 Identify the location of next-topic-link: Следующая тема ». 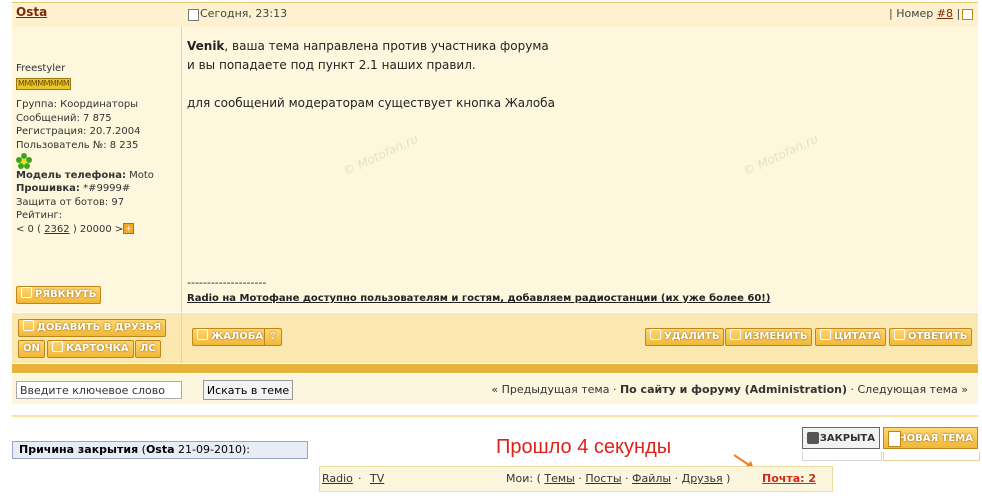
(912, 389).